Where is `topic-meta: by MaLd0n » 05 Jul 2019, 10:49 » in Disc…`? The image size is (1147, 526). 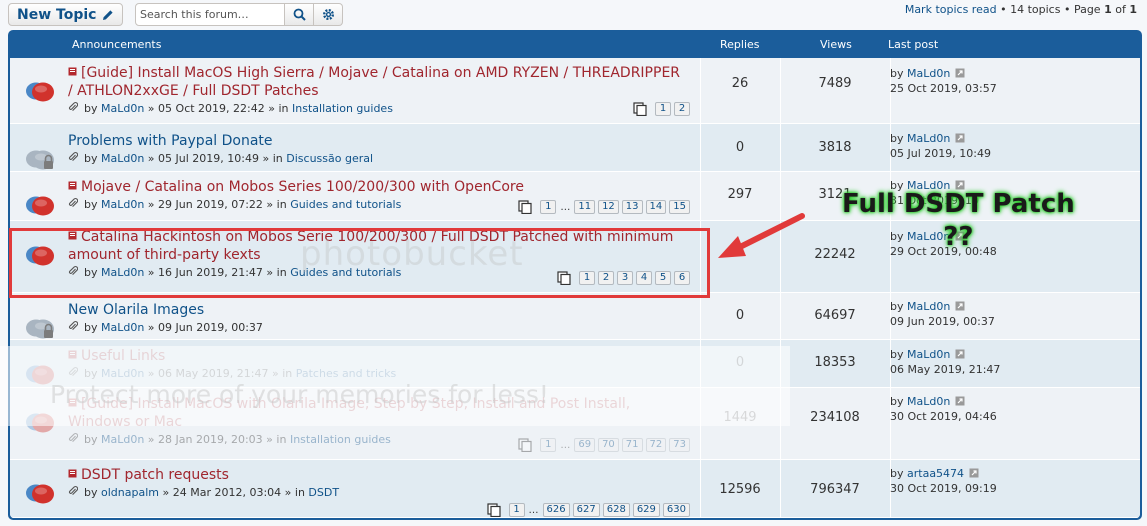
topic-meta: by MaLd0n » 05 Jul 2019, 10:49 » in Disc… is located at coordinates (378, 158).